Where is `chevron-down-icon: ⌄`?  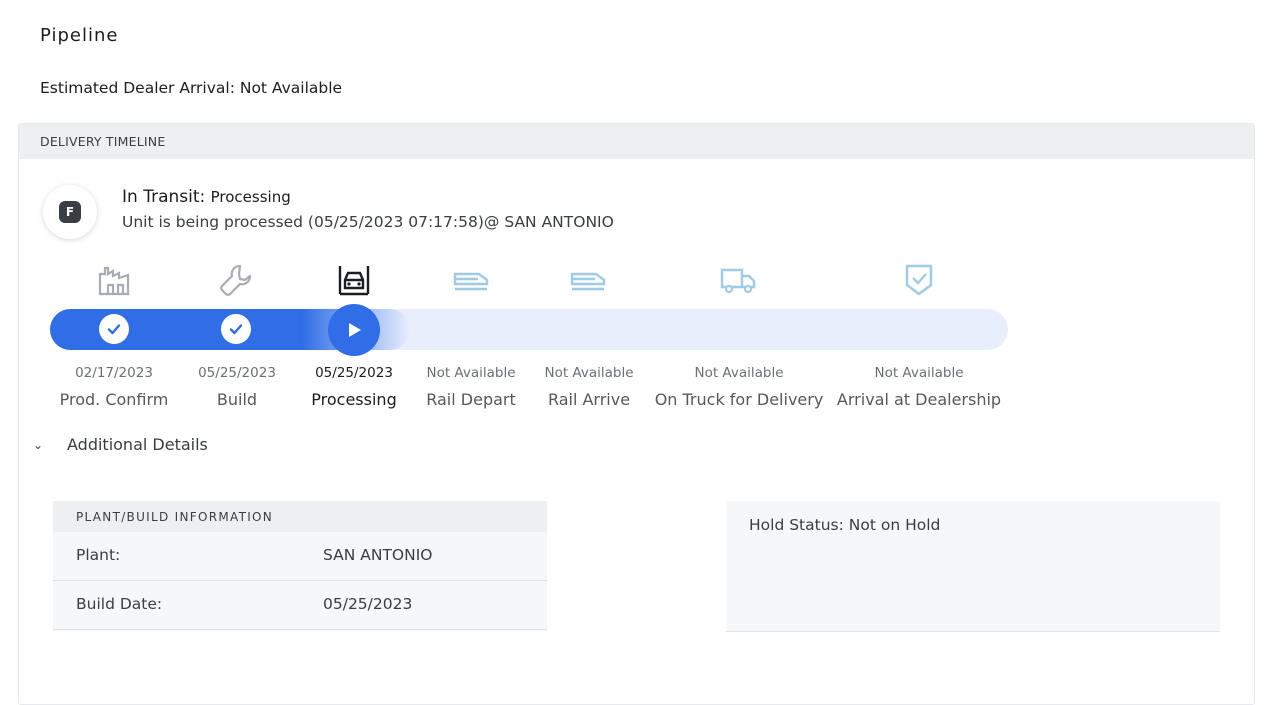 chevron-down-icon: ⌄ is located at coordinates (38, 444).